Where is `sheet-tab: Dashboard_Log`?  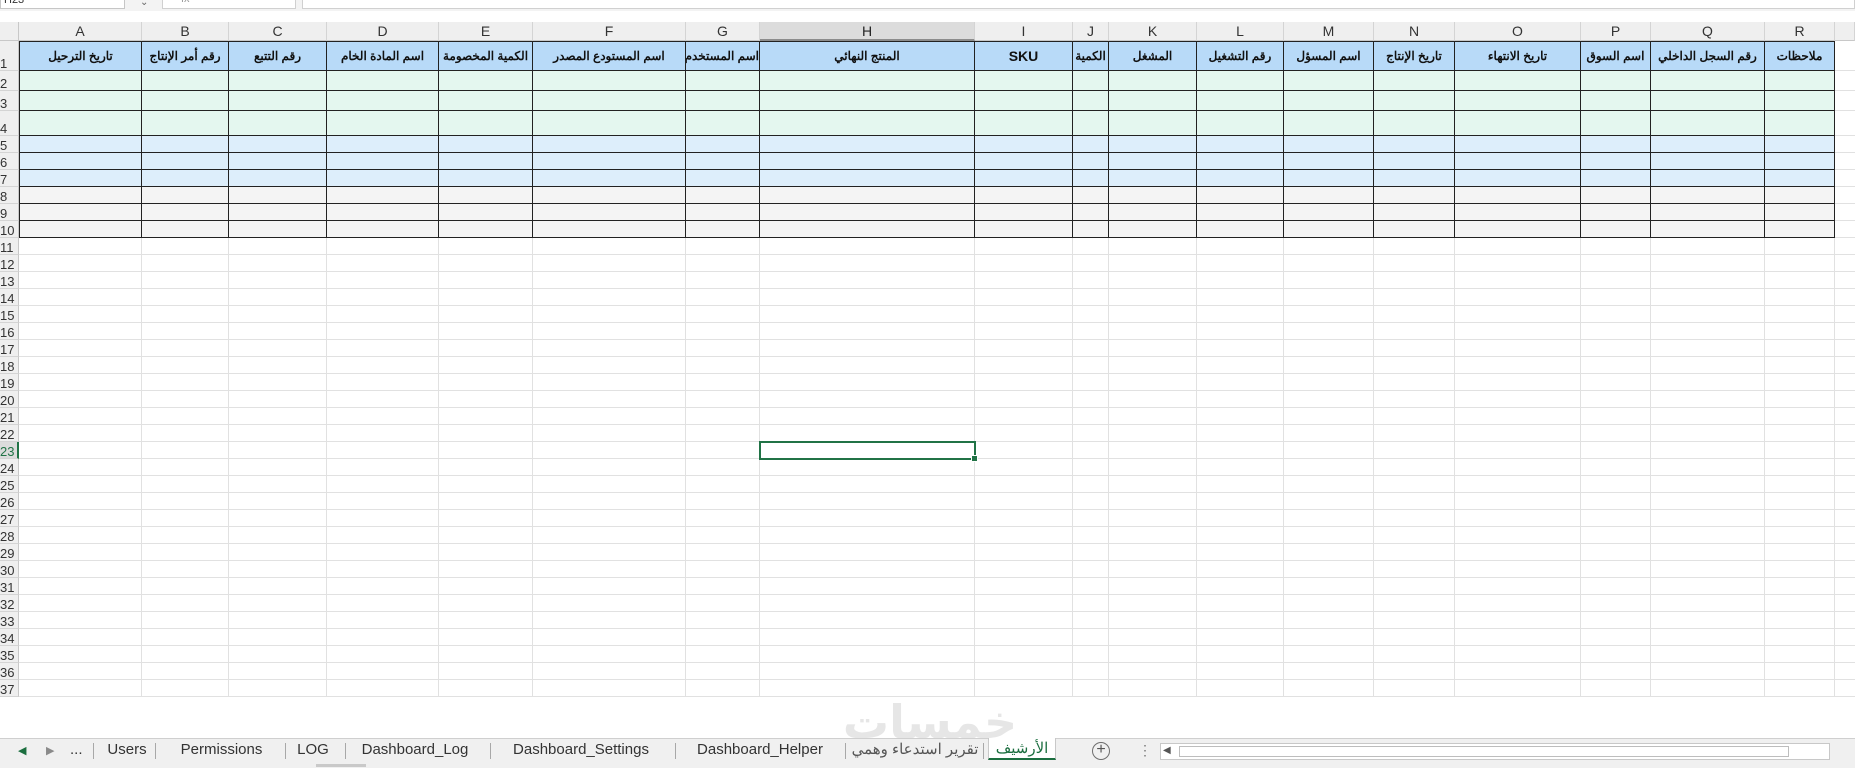 sheet-tab: Dashboard_Log is located at coordinates (415, 750).